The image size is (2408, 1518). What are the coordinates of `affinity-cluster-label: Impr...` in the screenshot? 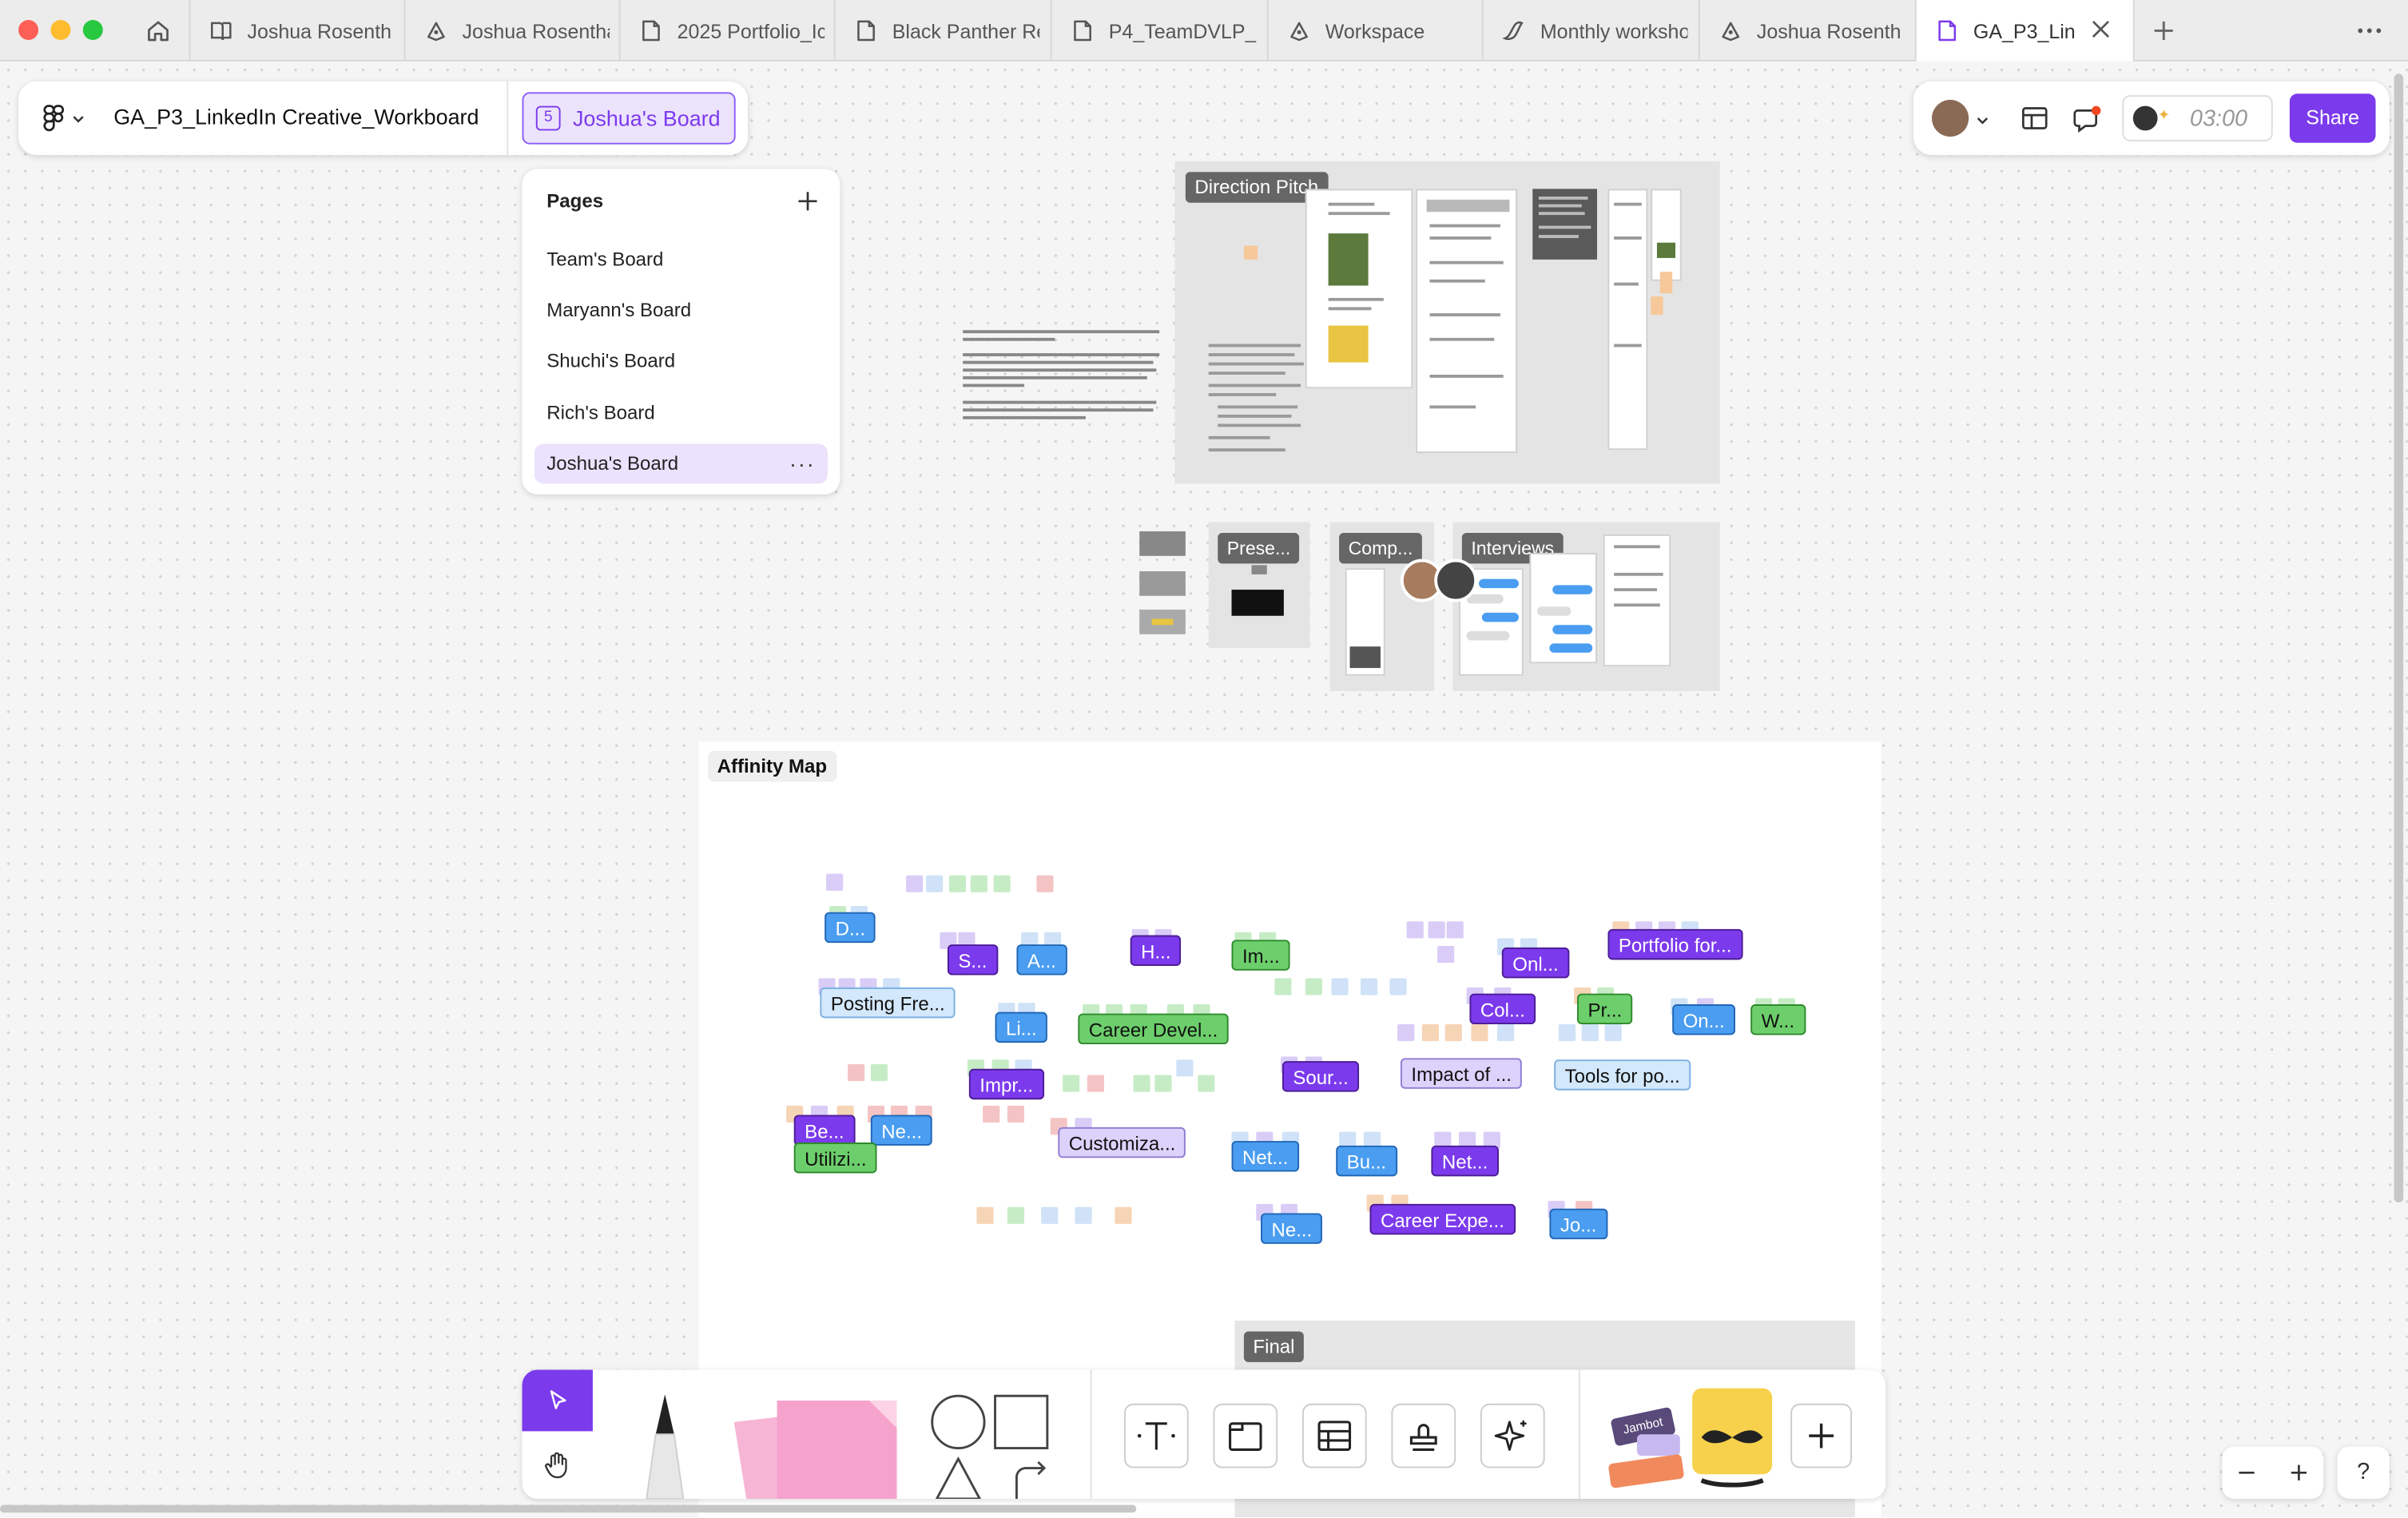 It's located at (1006, 1084).